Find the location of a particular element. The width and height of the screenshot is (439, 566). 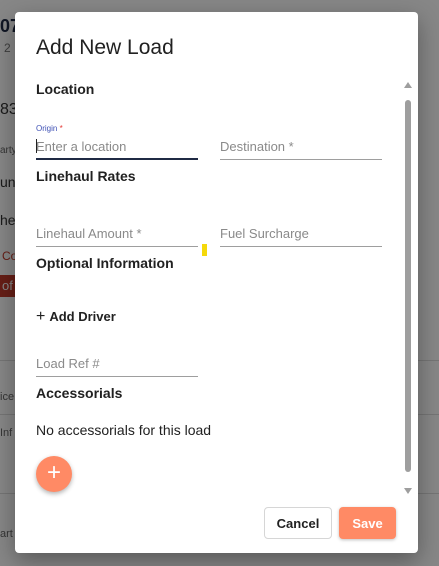

dialog-scrollbar is located at coordinates (408, 288).